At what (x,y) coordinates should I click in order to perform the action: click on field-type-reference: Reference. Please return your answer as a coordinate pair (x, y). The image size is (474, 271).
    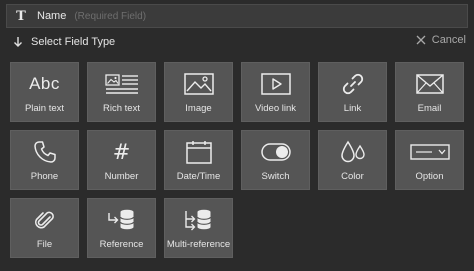
    Looking at the image, I should click on (121, 228).